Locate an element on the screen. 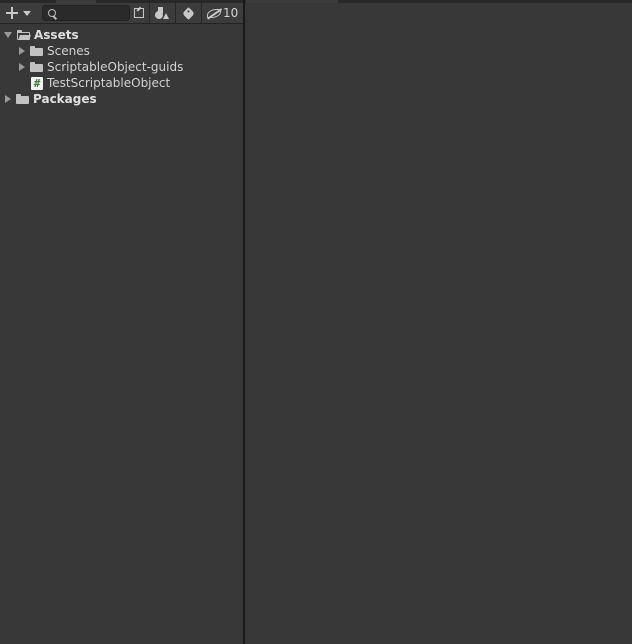 This screenshot has width=632, height=644. tree-item-testscriptableobject: # TestScriptableObject is located at coordinates (121, 83).